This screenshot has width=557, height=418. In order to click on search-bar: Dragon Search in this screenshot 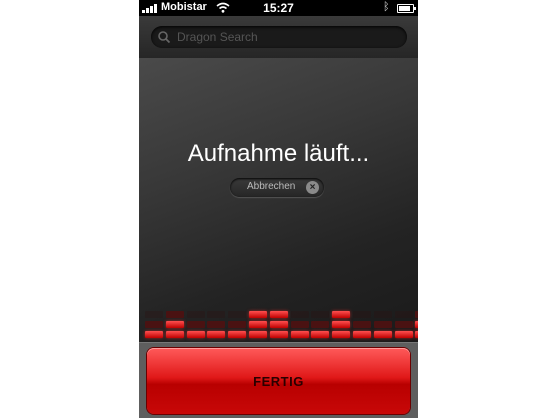, I will do `click(278, 37)`.